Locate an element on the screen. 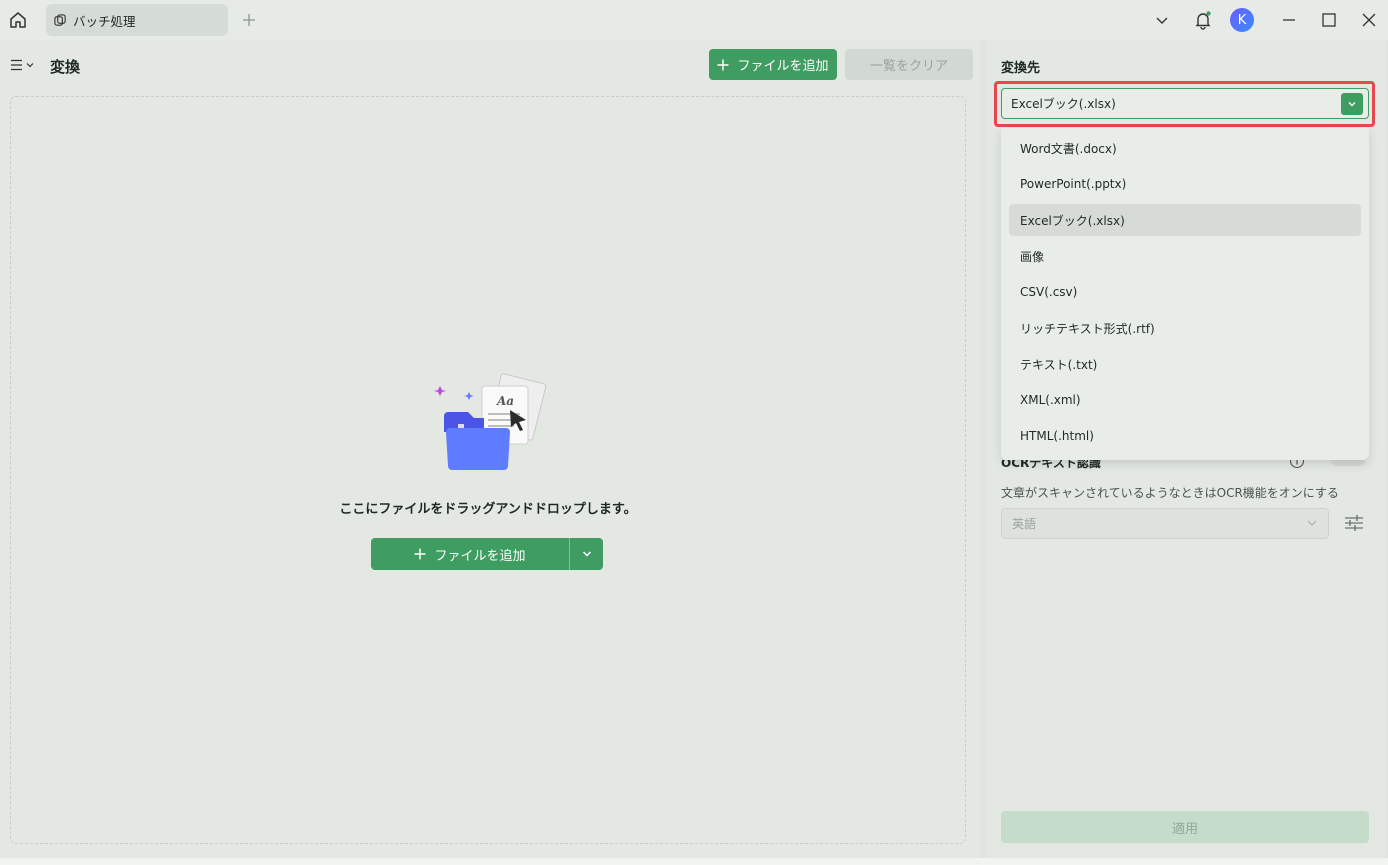  expand-menu-button is located at coordinates (1162, 20).